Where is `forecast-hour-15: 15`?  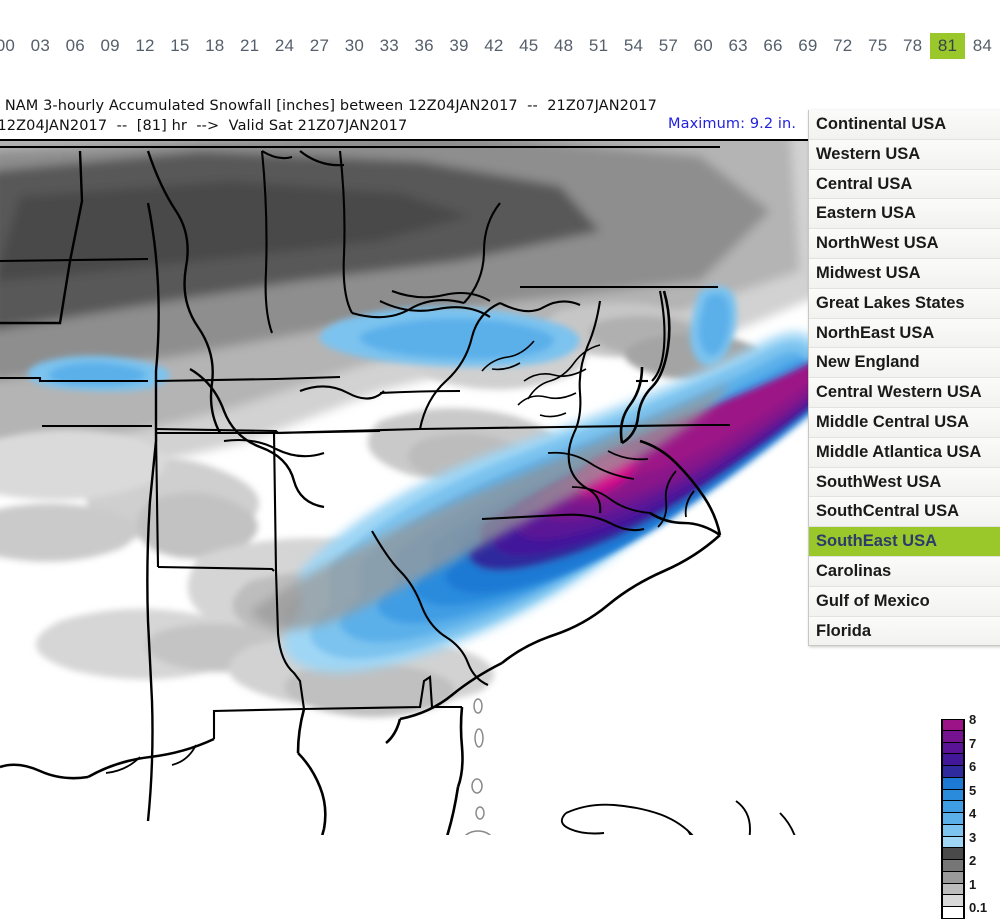
forecast-hour-15: 15 is located at coordinates (179, 46).